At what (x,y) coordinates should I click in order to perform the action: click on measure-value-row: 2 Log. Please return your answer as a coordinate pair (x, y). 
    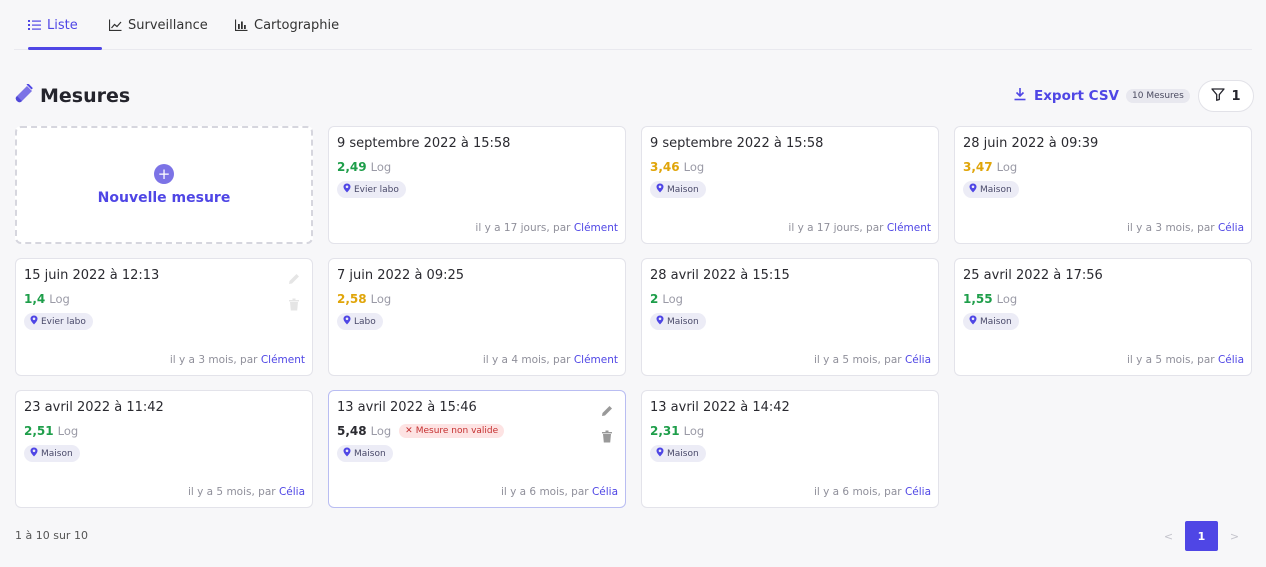
    Looking at the image, I should click on (666, 299).